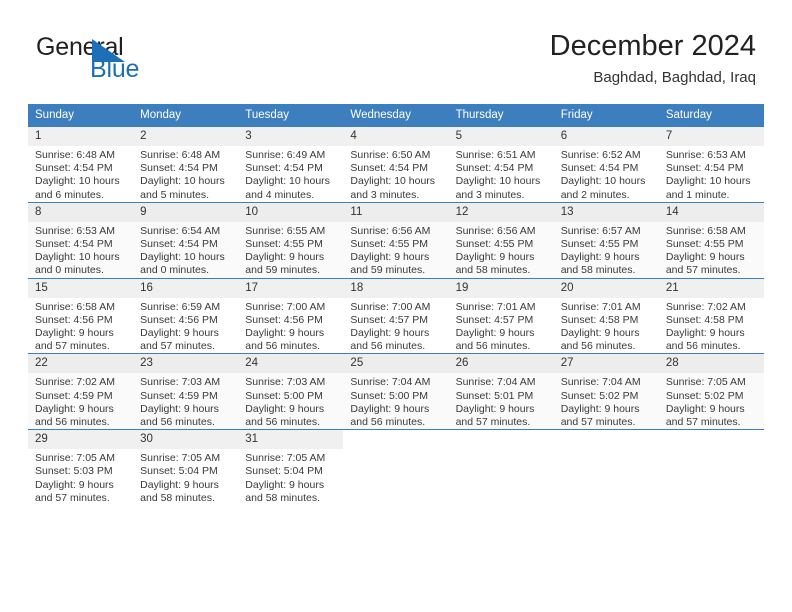  I want to click on sunset-text: Sunset: 4:56 PM, so click(179, 319).